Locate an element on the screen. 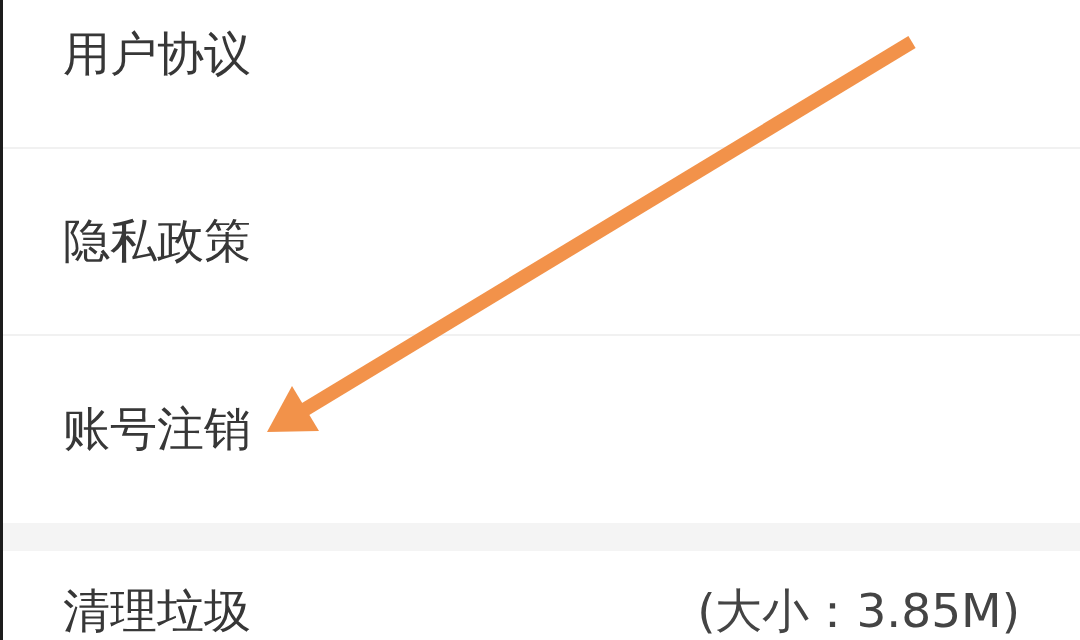 The height and width of the screenshot is (640, 1080). settings-item: 用户协议 is located at coordinates (157, 54).